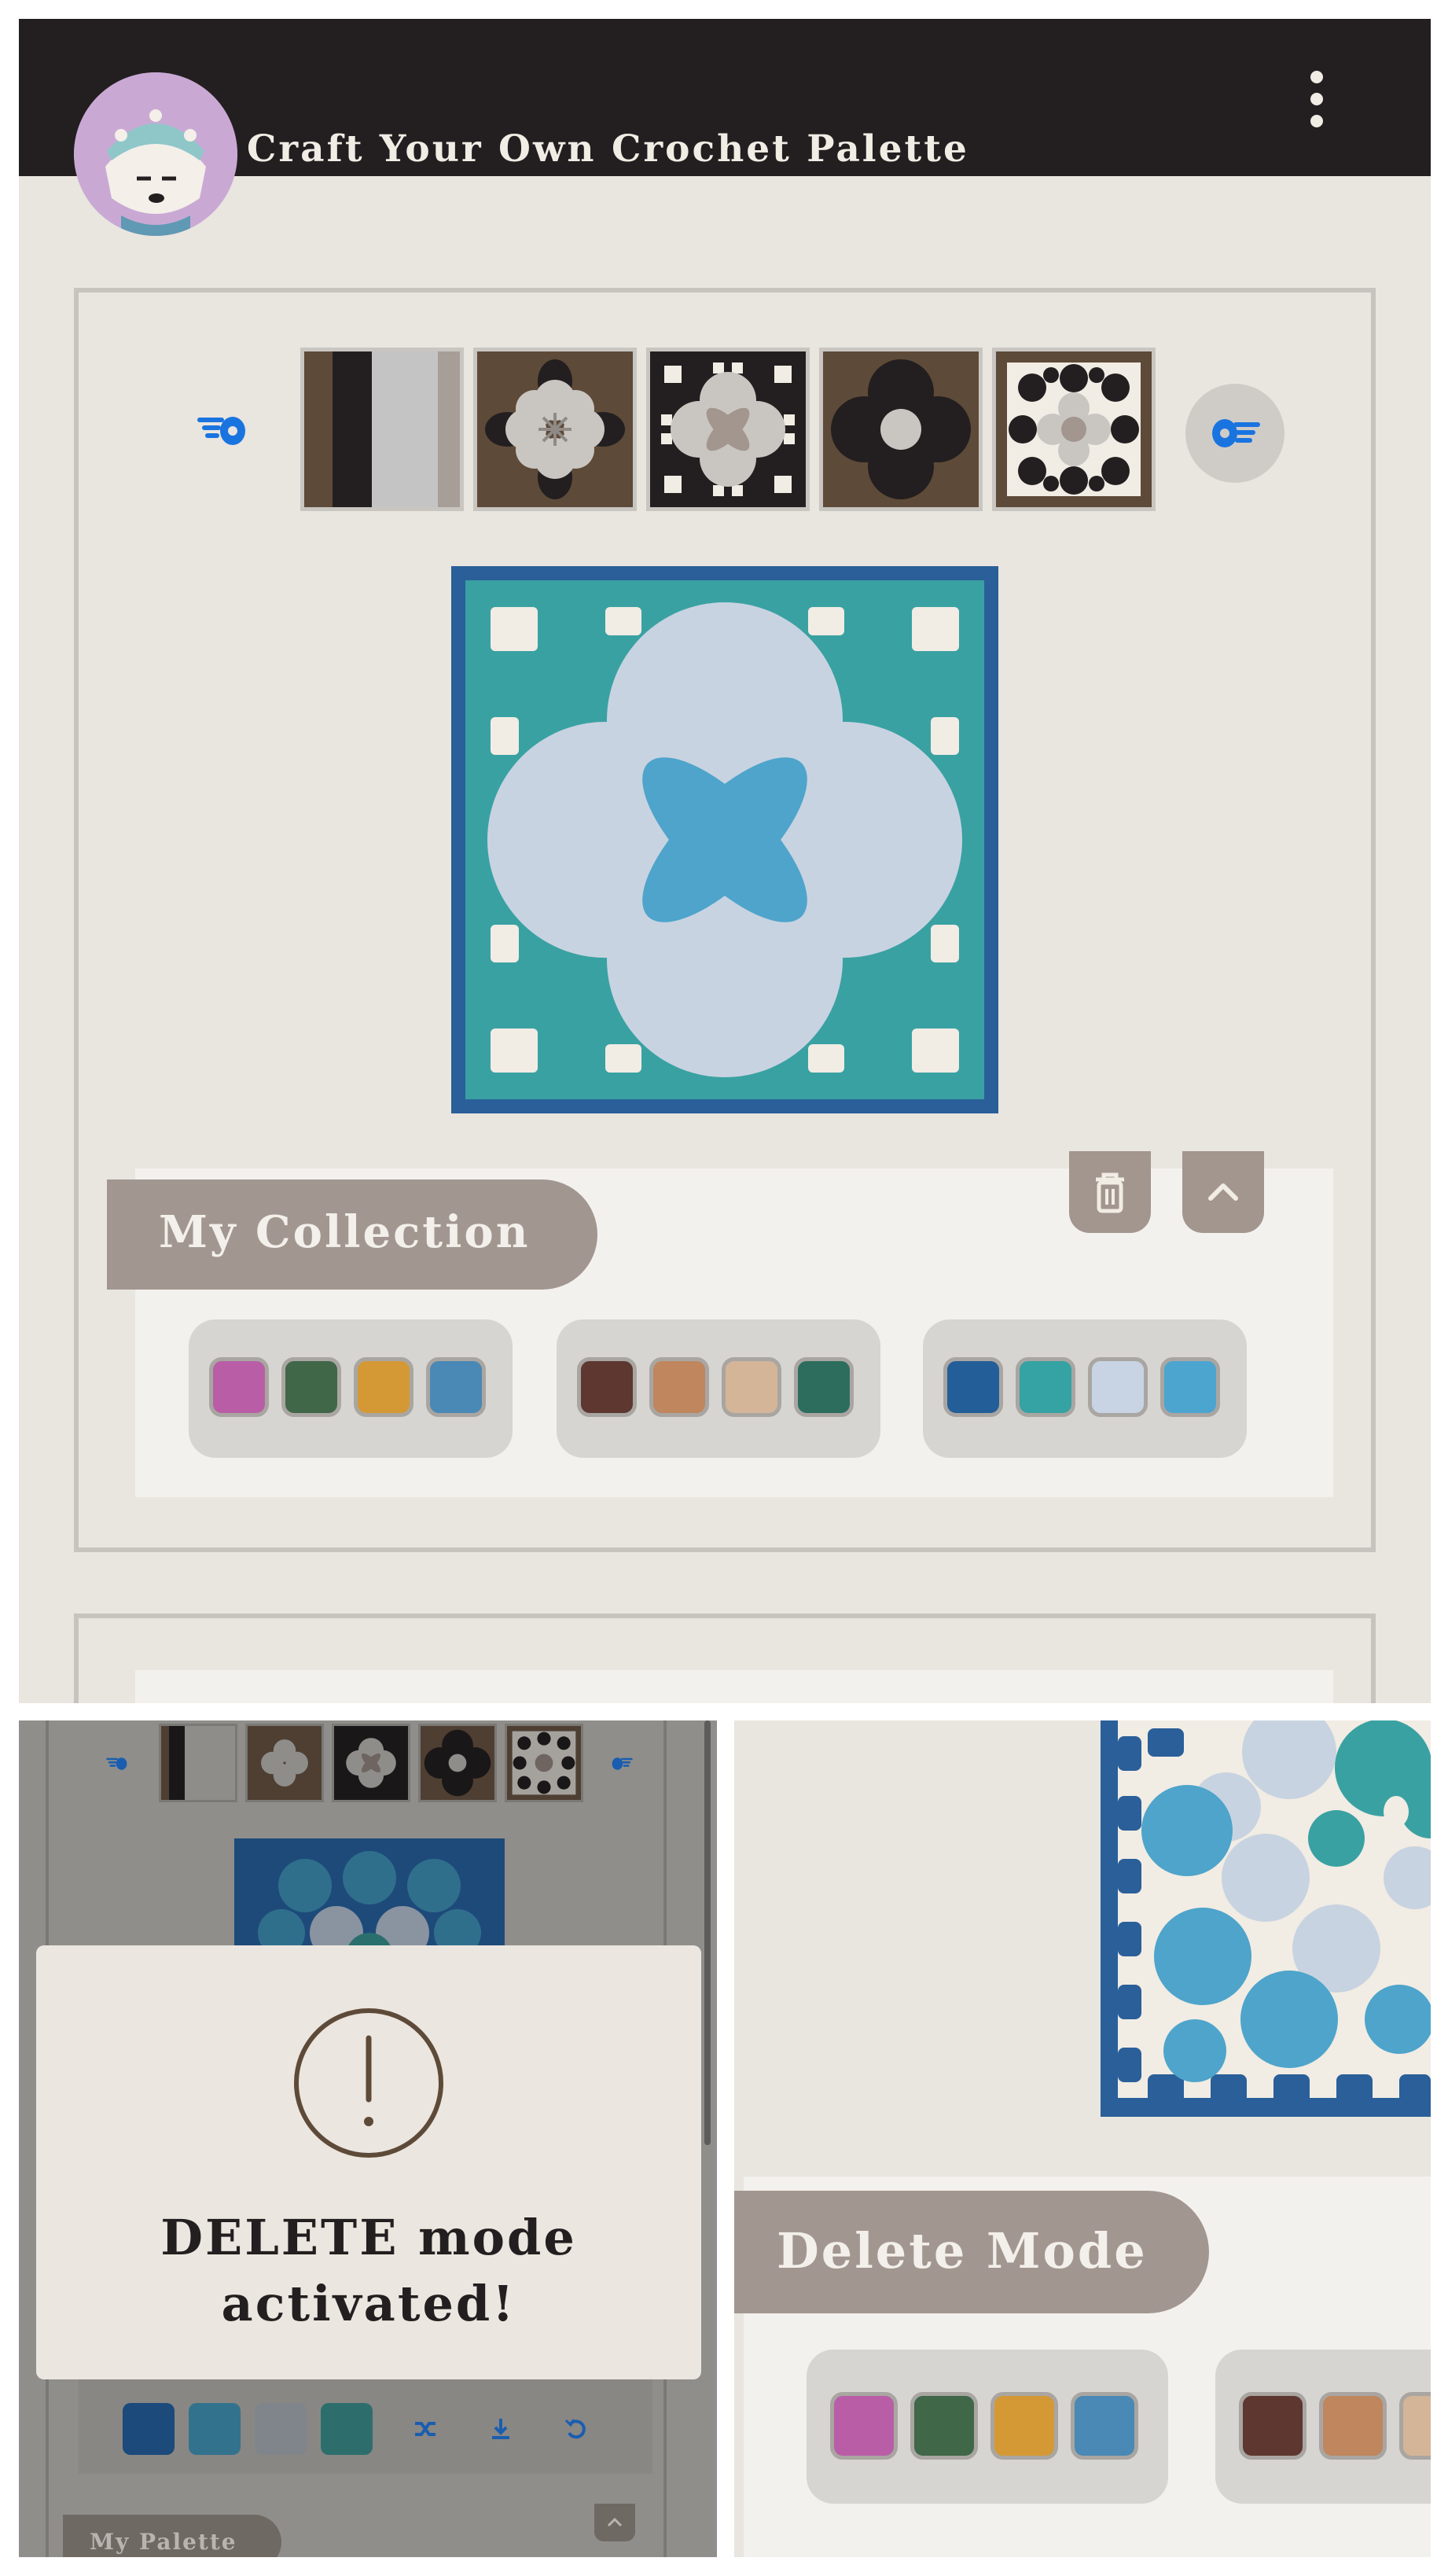 The height and width of the screenshot is (2576, 1448). What do you see at coordinates (734, 1686) in the screenshot?
I see `next-card-panel` at bounding box center [734, 1686].